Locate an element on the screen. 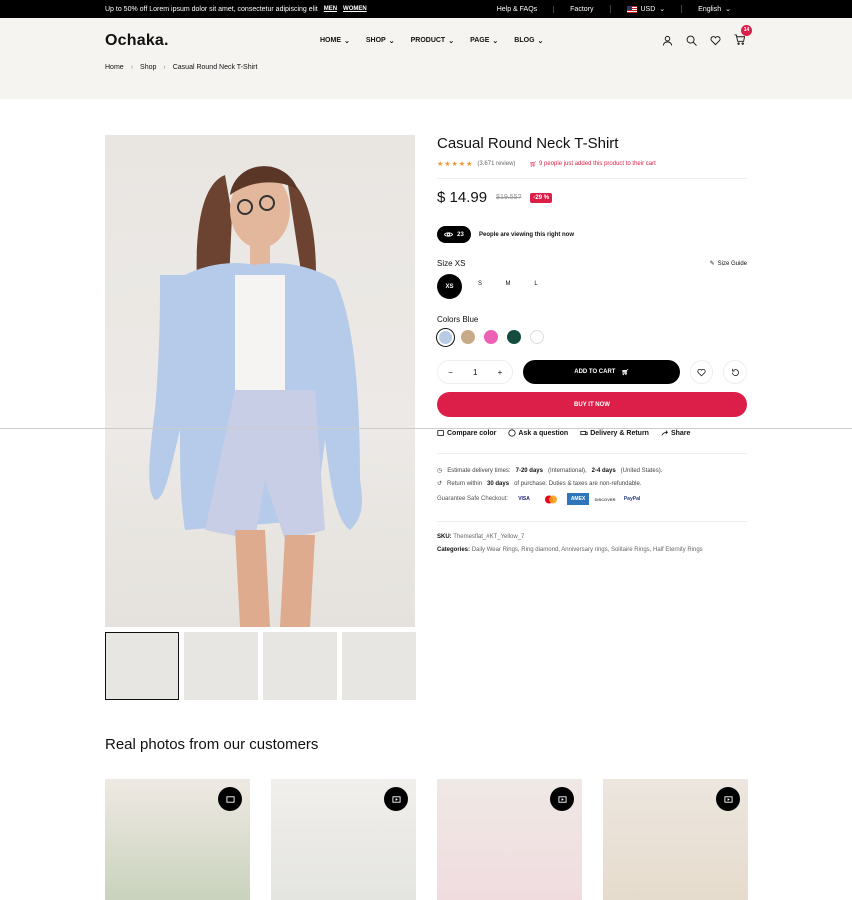 The image size is (852, 900). chevron-right-icon: › is located at coordinates (164, 67).